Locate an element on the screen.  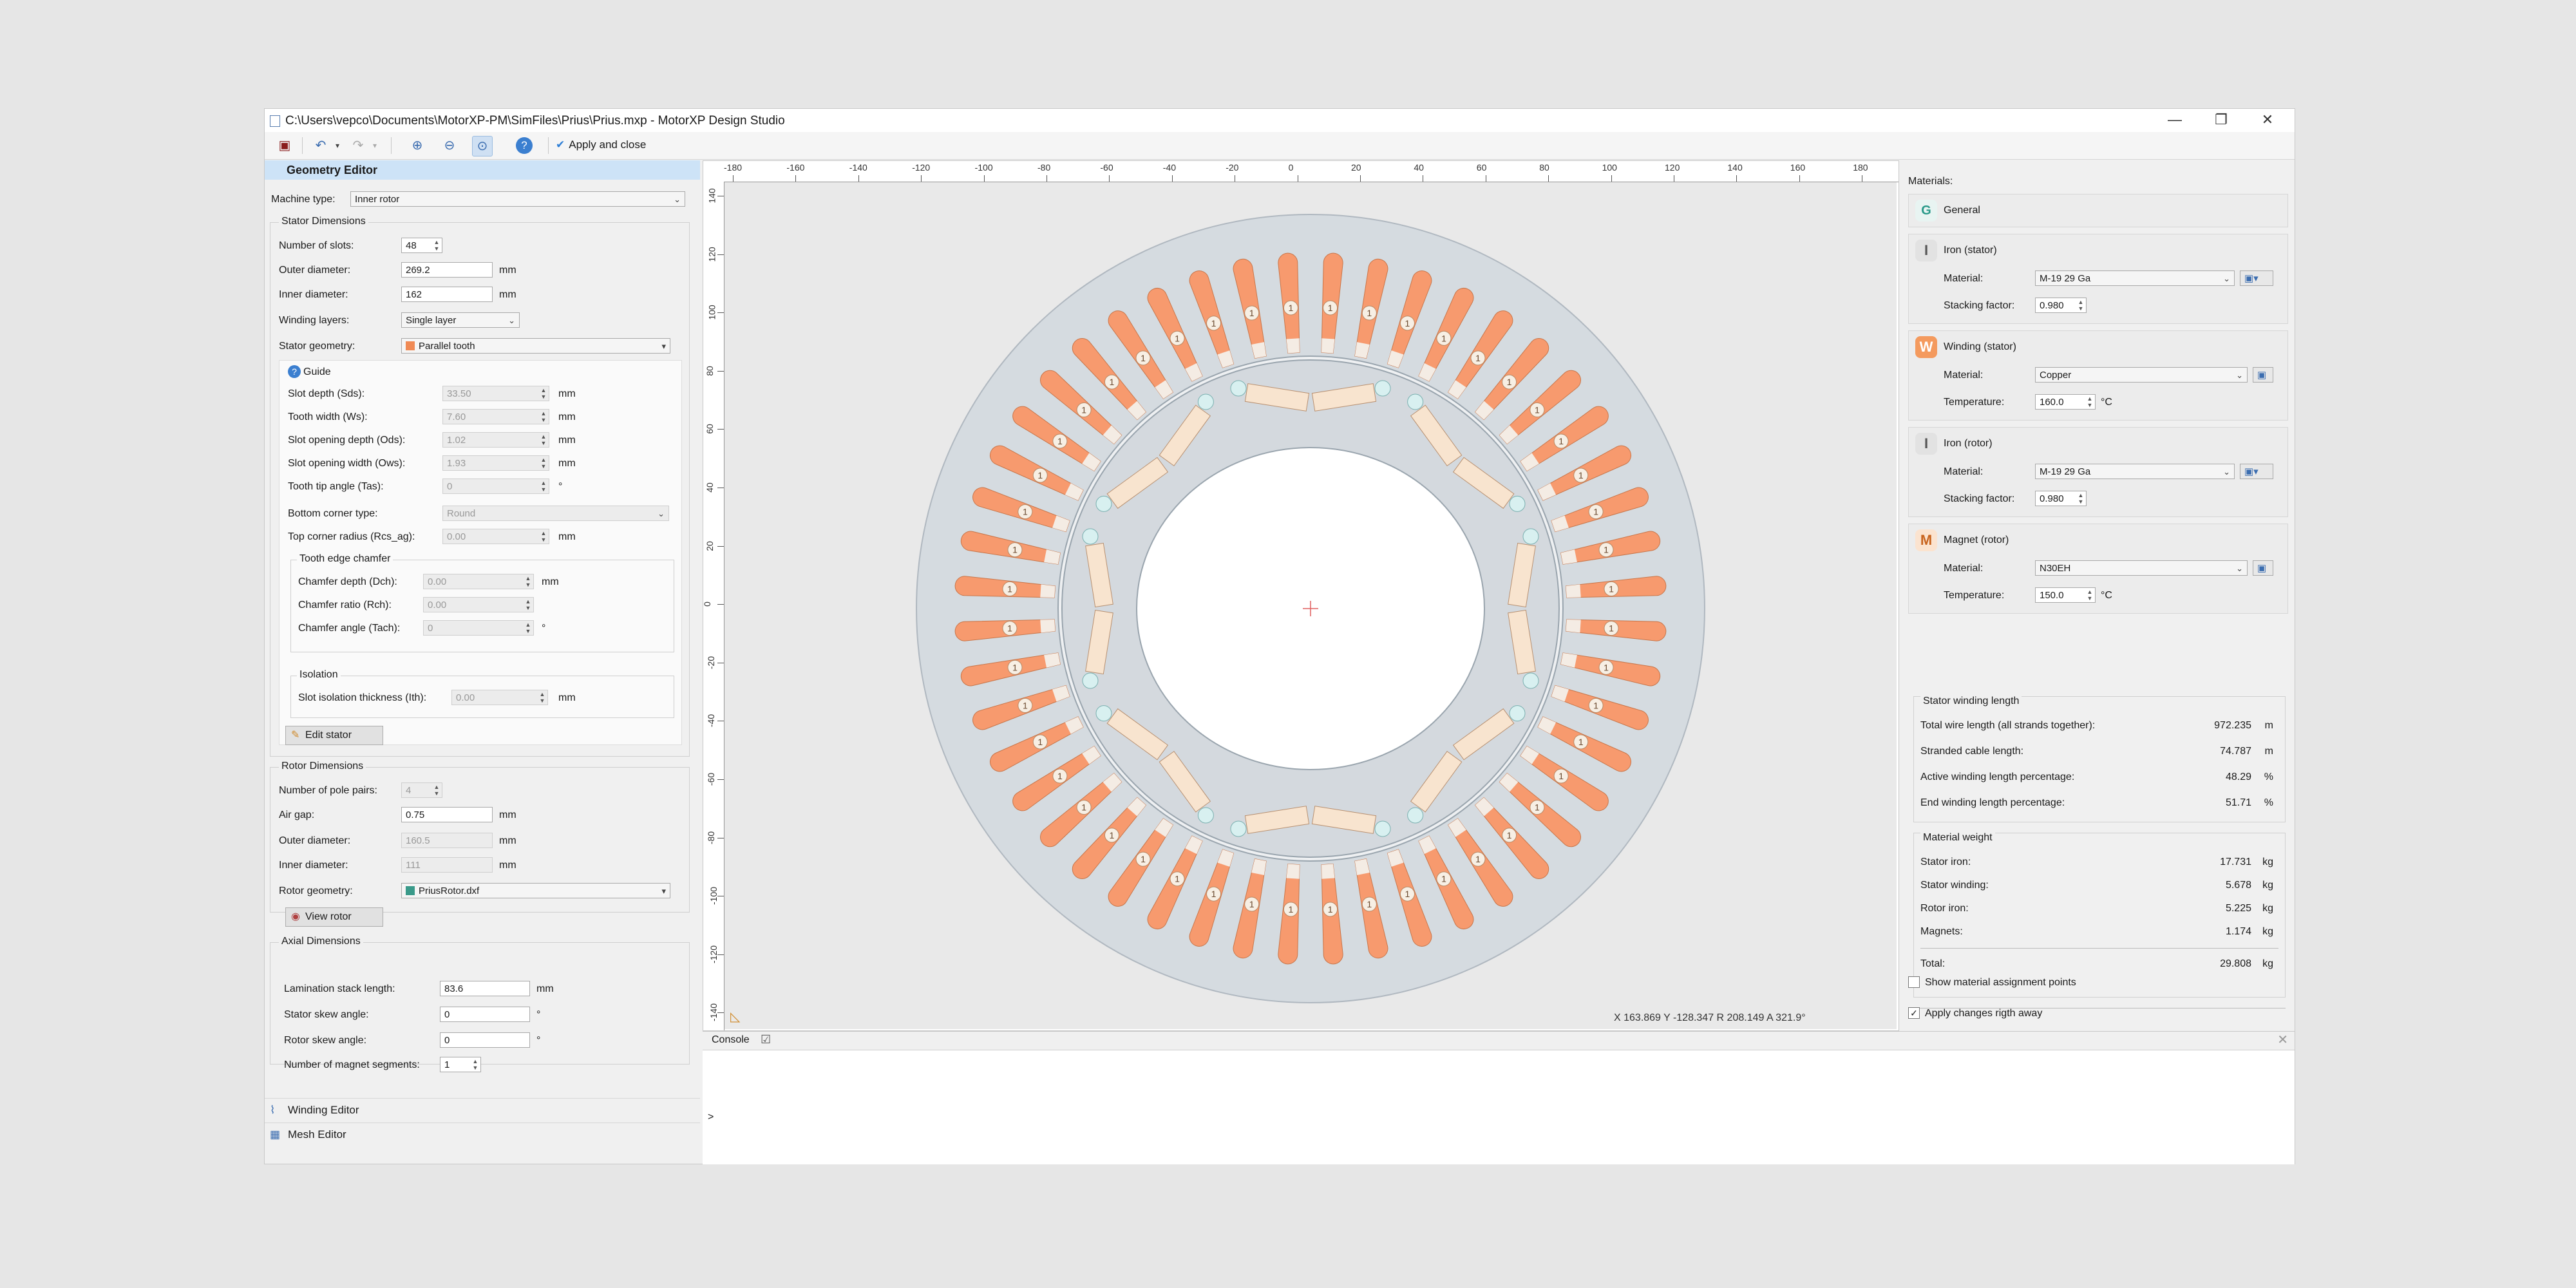
iron-stator-material-select: M-19 29 Ga ⌄ is located at coordinates (2135, 278).